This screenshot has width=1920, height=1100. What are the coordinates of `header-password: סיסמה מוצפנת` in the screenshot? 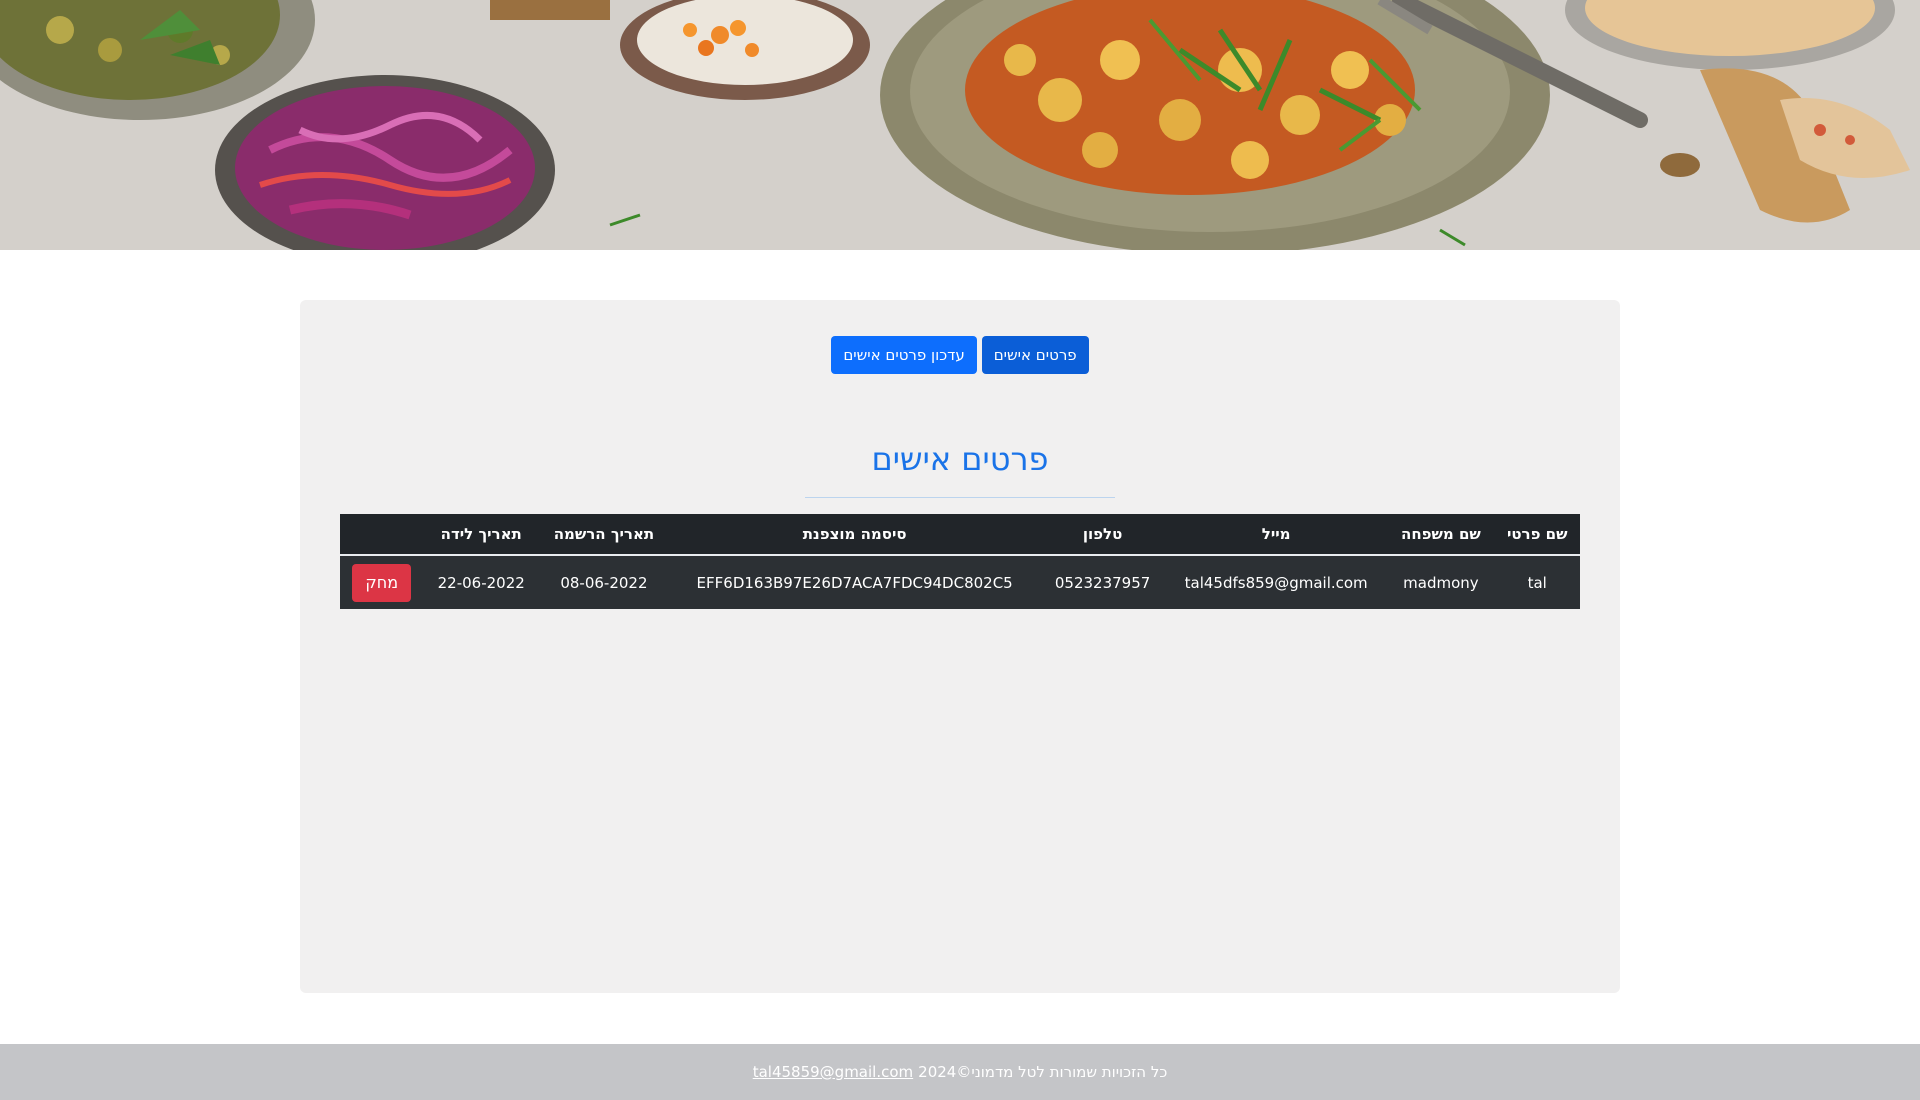 It's located at (854, 535).